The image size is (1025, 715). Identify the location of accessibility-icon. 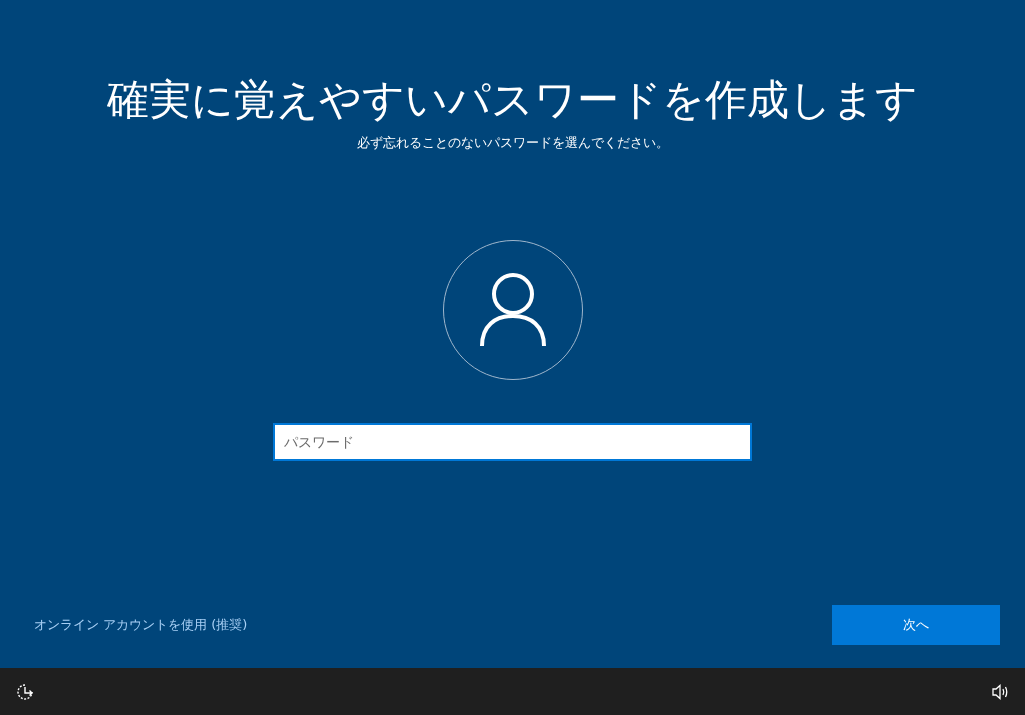
(25, 691).